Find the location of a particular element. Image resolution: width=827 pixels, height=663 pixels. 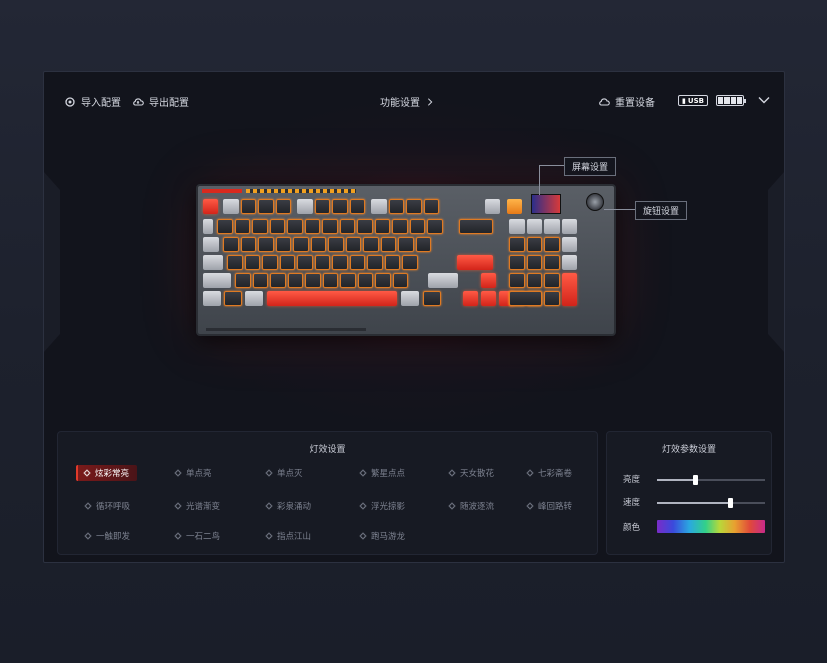

effect-item: 随波逐流 is located at coordinates (471, 506).